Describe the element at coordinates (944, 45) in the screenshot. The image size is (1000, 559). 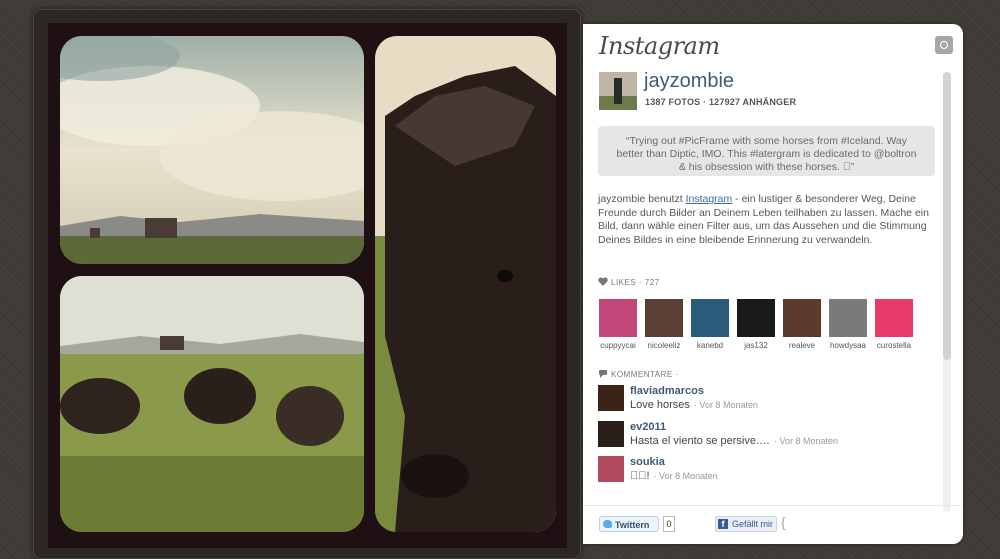
I see `camera-icon` at that location.